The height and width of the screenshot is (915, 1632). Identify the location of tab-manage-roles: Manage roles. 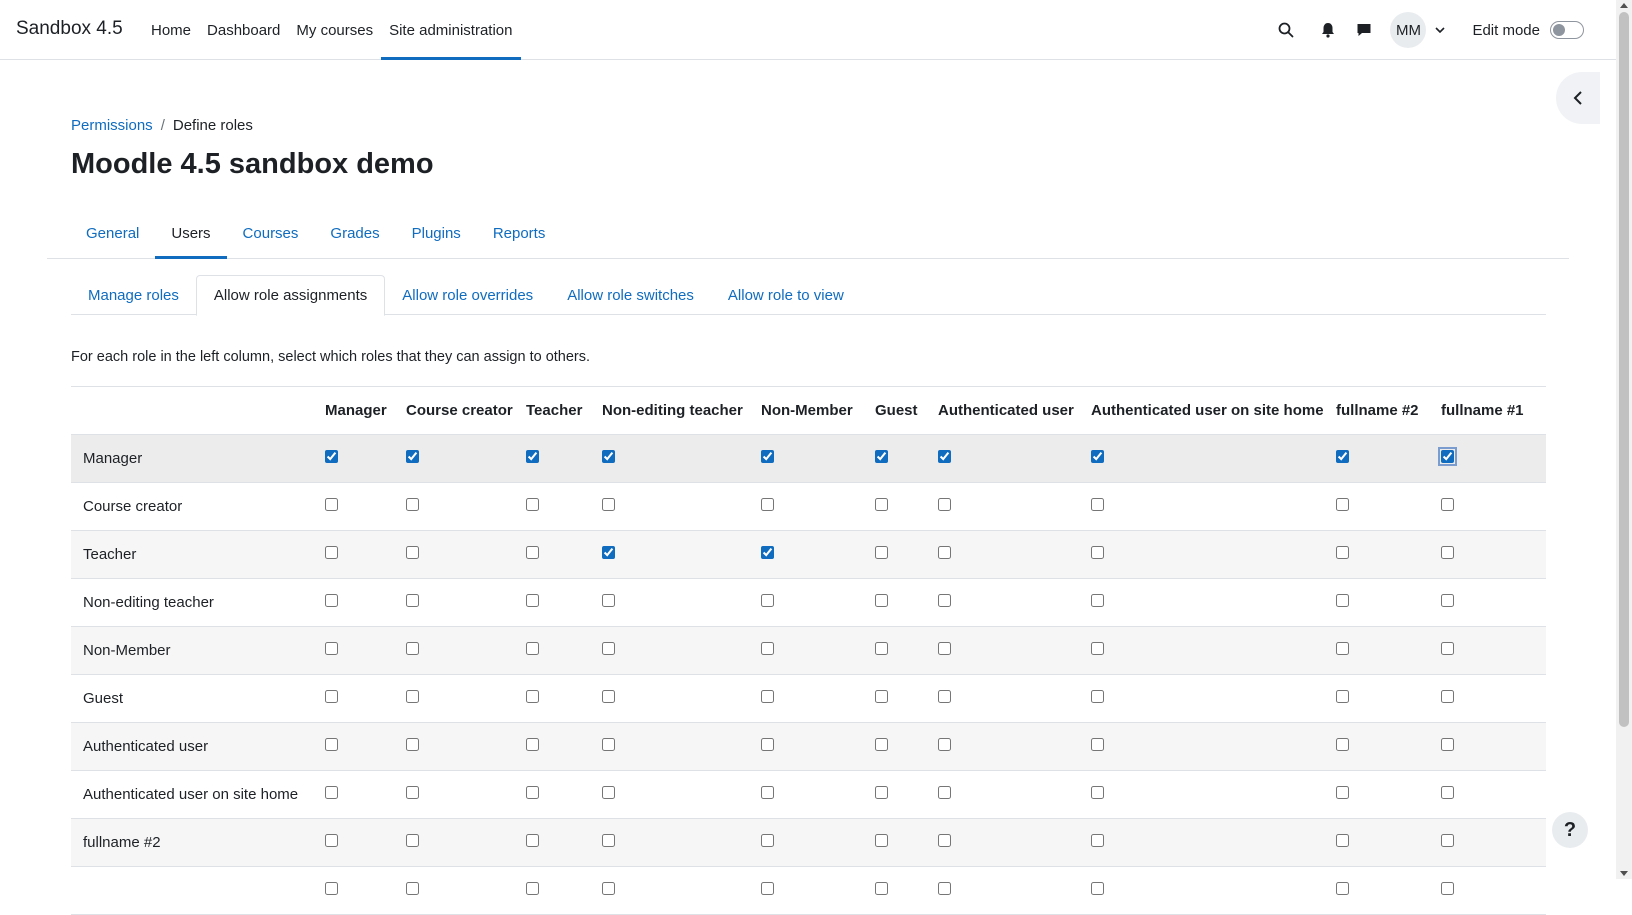
(133, 295).